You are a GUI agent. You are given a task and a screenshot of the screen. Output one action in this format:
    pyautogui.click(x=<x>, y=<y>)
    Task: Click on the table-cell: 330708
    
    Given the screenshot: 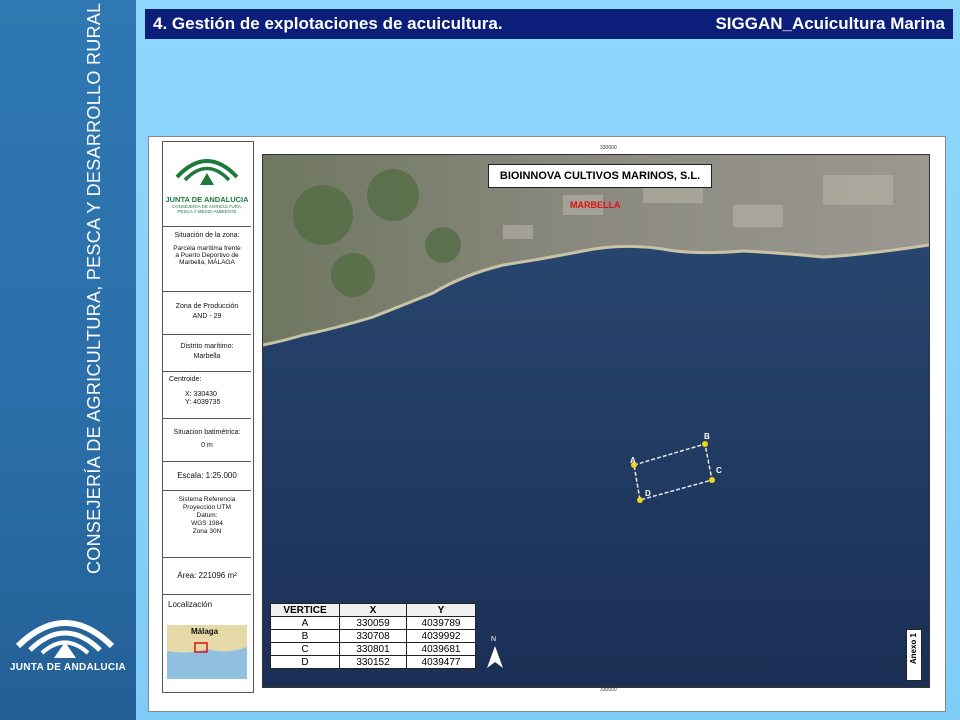 What is the action you would take?
    pyautogui.click(x=373, y=636)
    